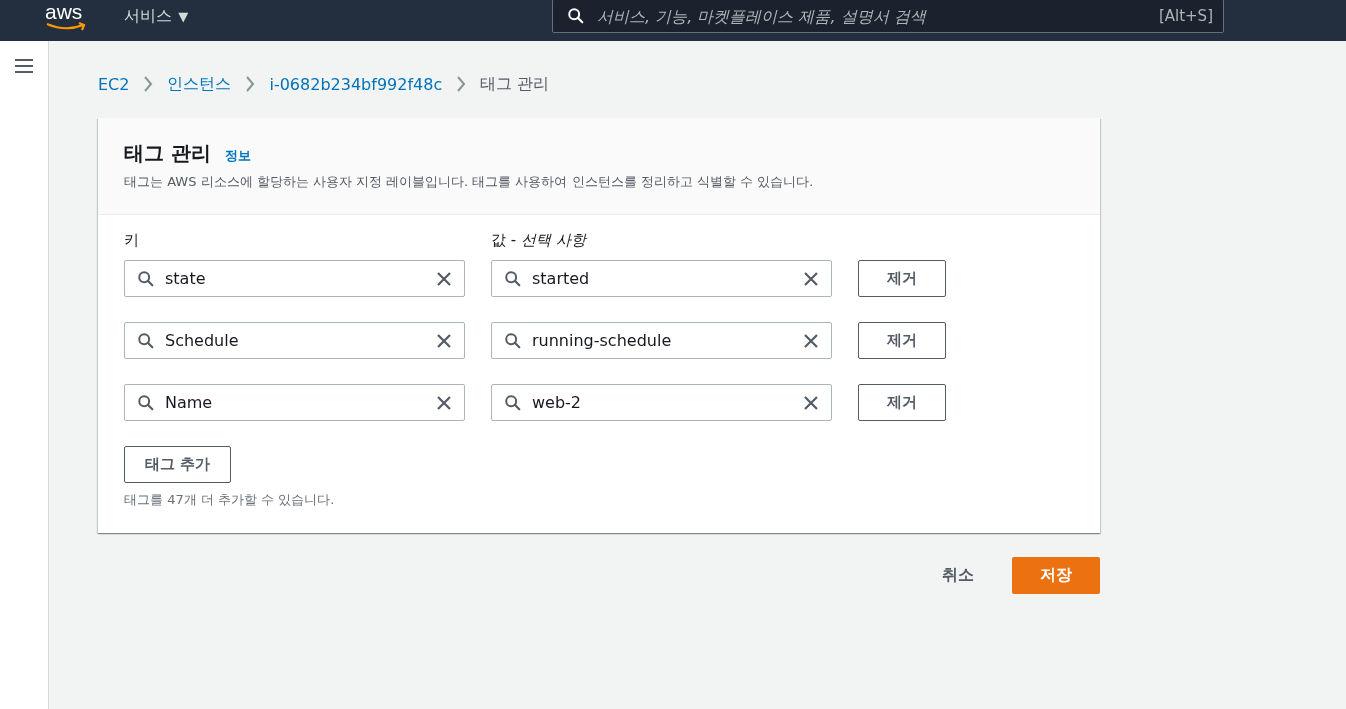  I want to click on key-field: Schedule, so click(294, 340).